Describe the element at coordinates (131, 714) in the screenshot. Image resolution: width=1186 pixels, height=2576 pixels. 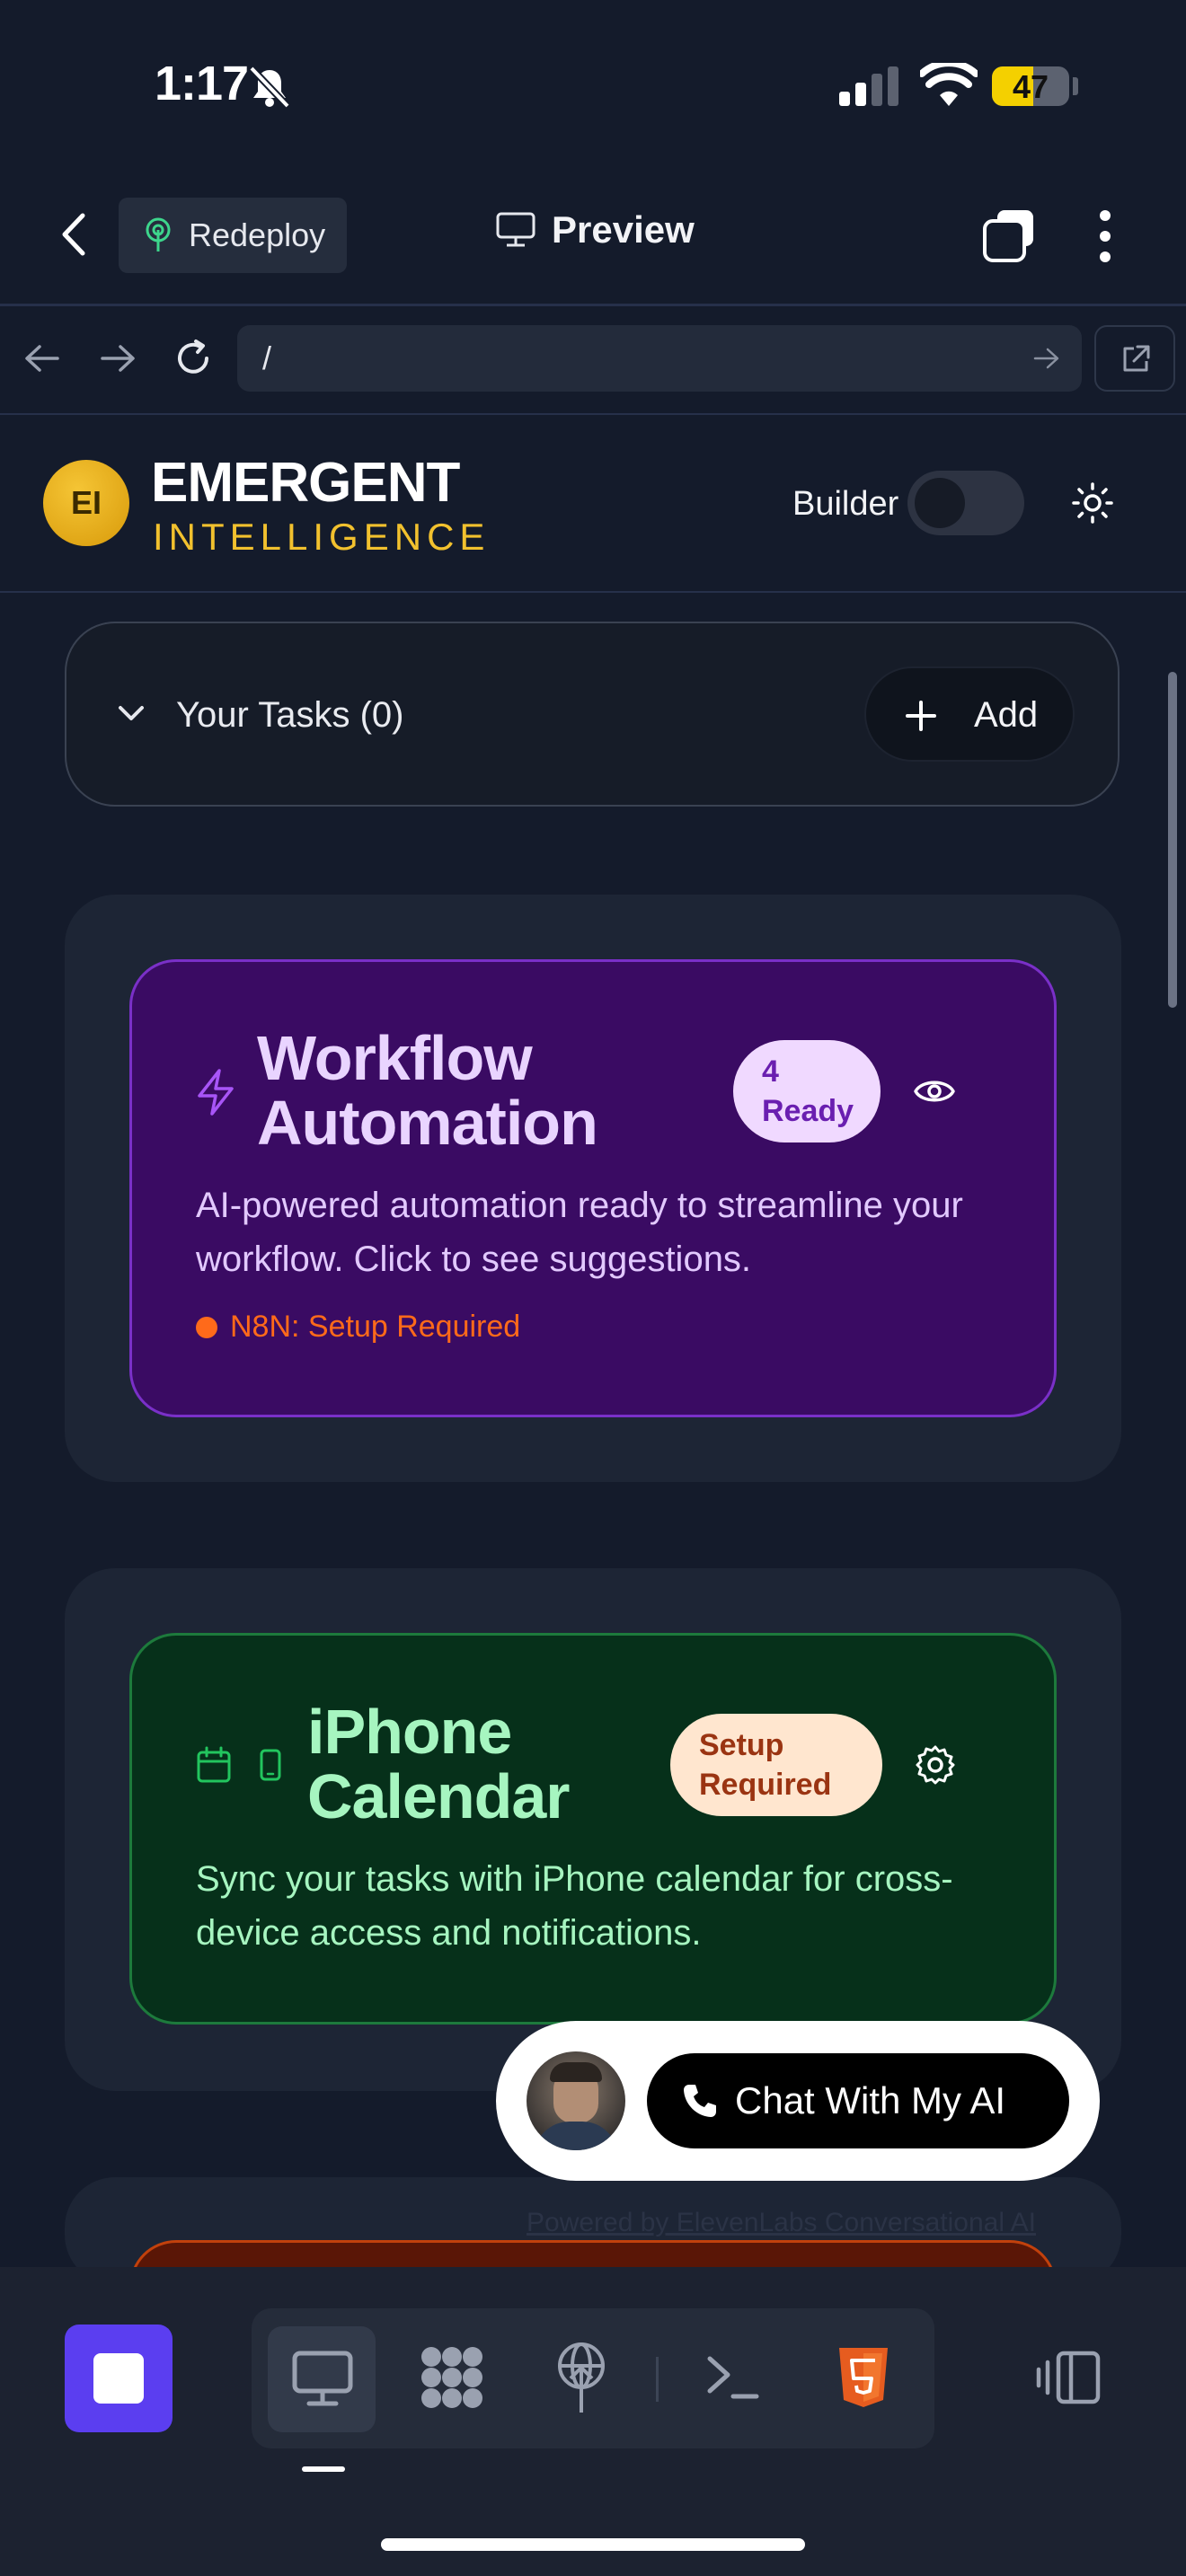
I see `chevron-down-icon` at that location.